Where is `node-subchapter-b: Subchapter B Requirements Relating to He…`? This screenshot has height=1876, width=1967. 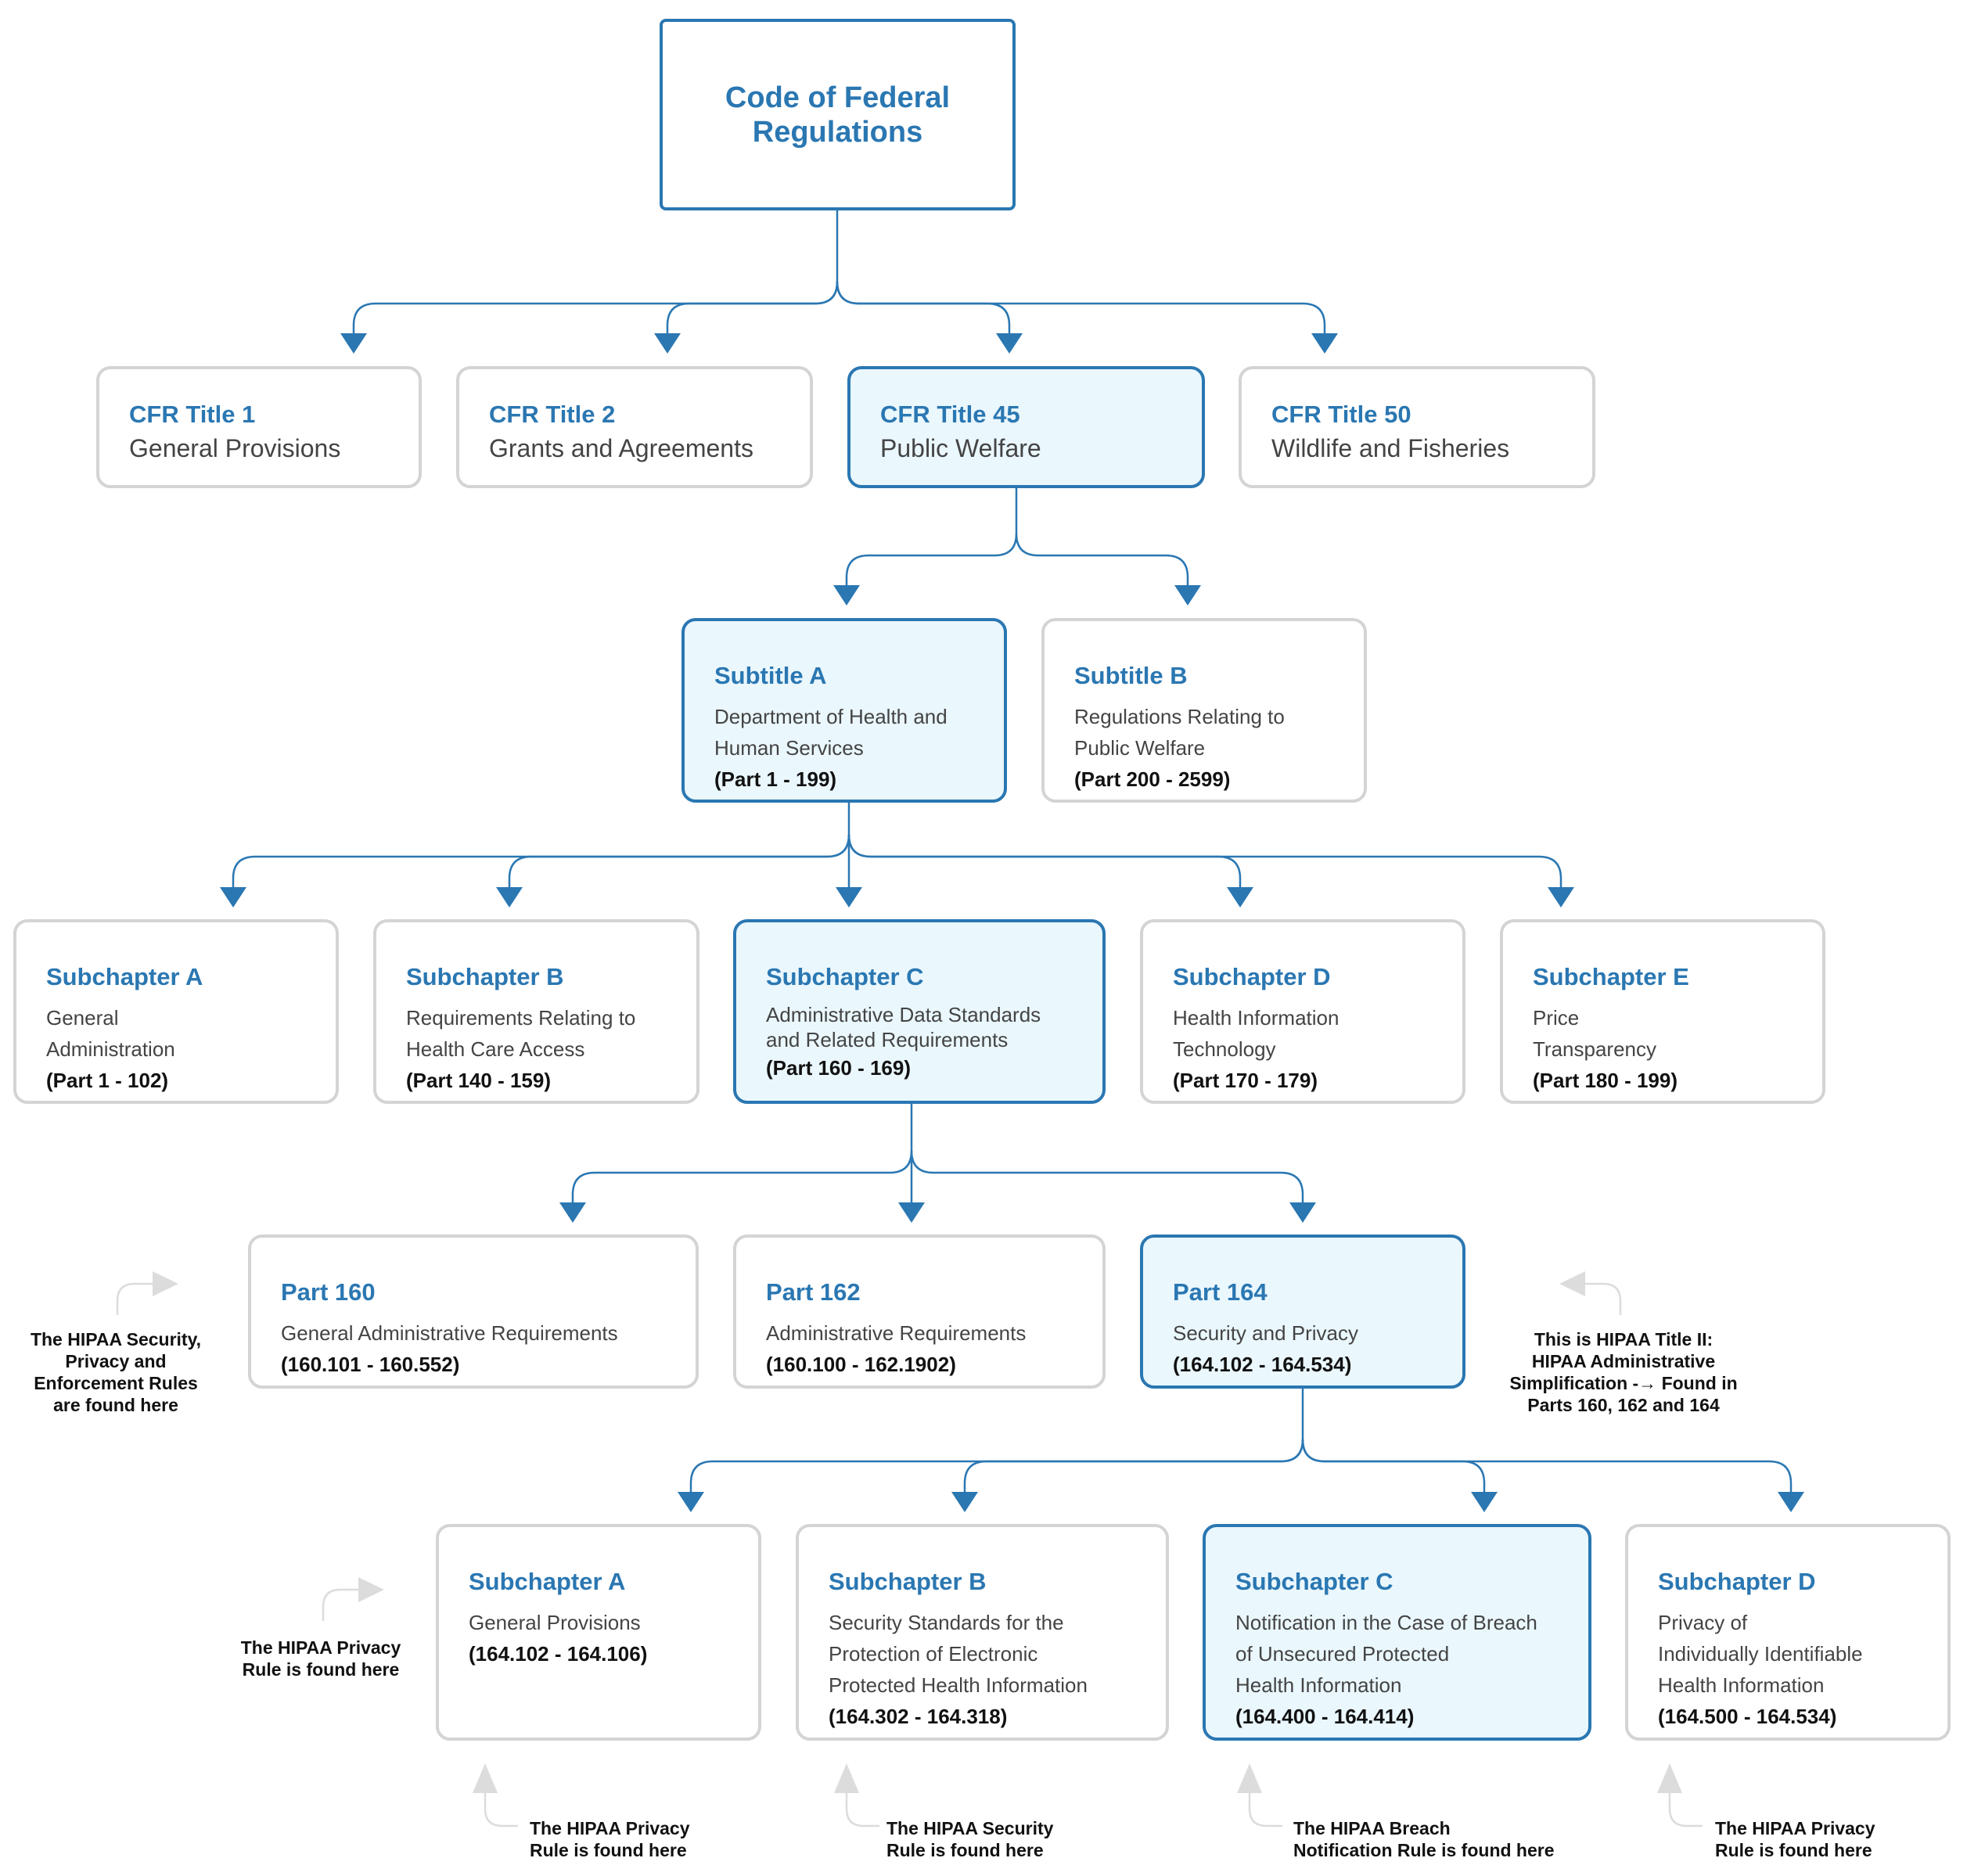 node-subchapter-b: Subchapter B Requirements Relating to He… is located at coordinates (536, 1012).